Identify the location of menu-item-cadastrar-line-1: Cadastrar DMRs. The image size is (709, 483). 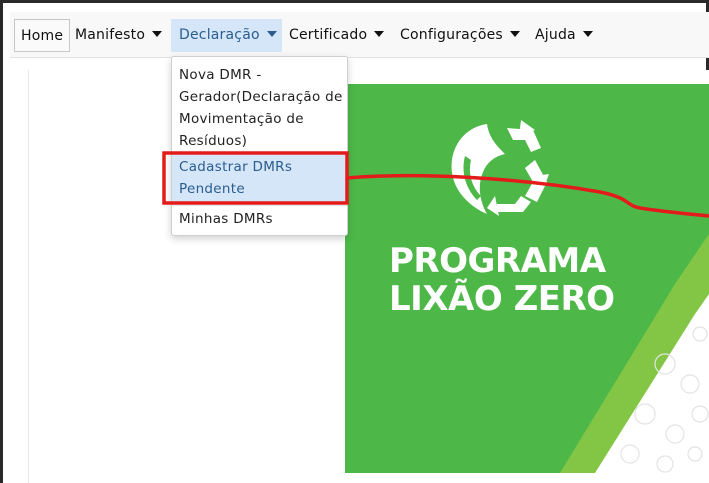
(236, 167).